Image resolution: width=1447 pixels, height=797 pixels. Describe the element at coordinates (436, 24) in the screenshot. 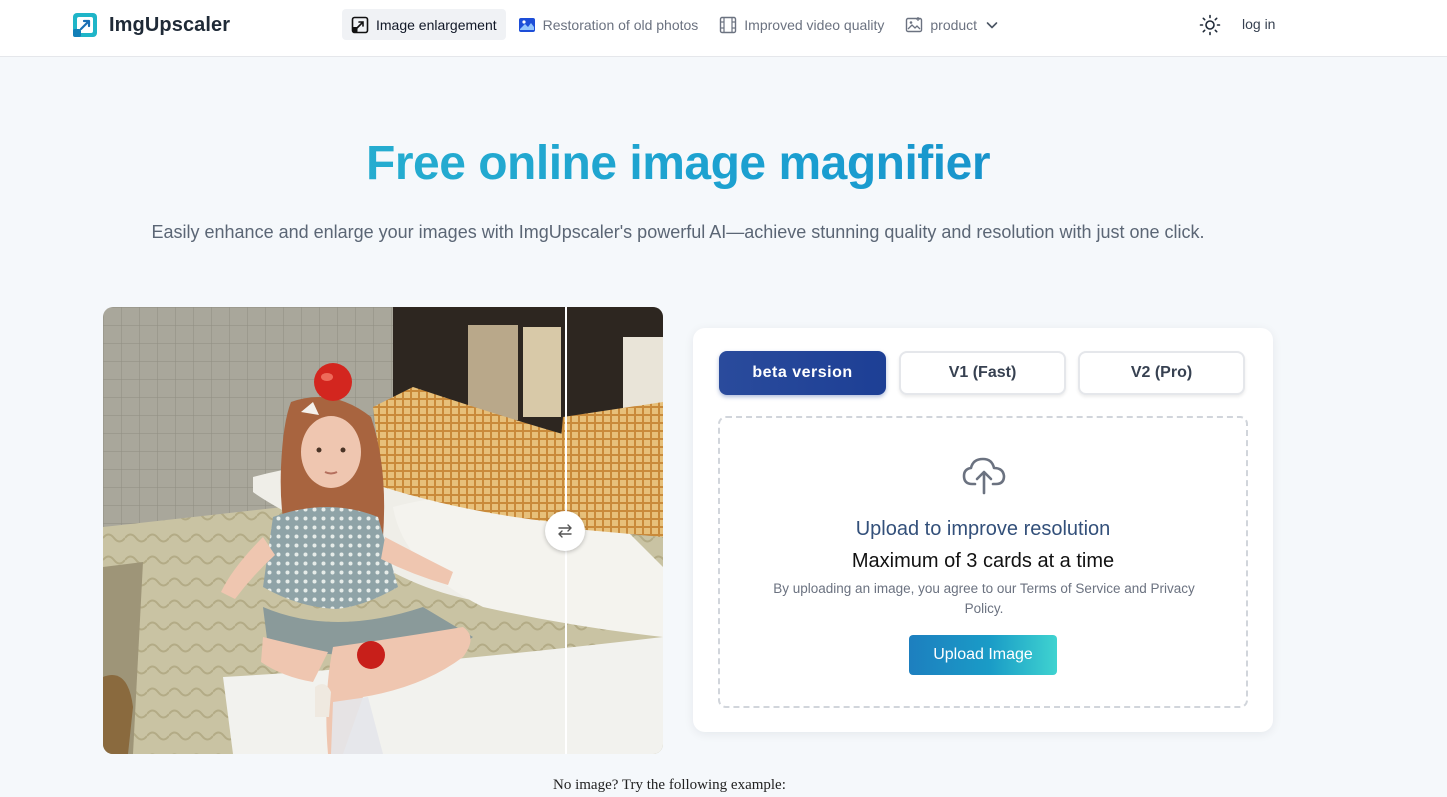

I see `nav-item-label: Image enlargement` at that location.